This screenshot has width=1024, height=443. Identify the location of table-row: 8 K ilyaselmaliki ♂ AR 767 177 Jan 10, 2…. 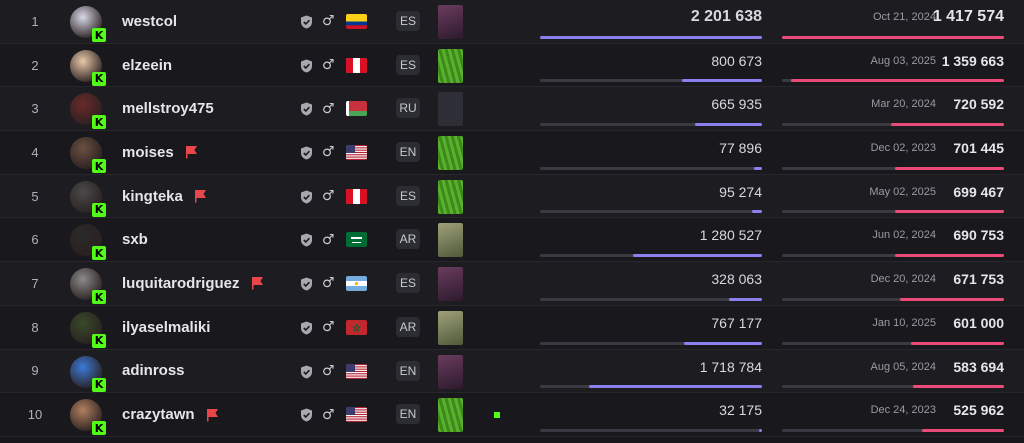
(512, 327).